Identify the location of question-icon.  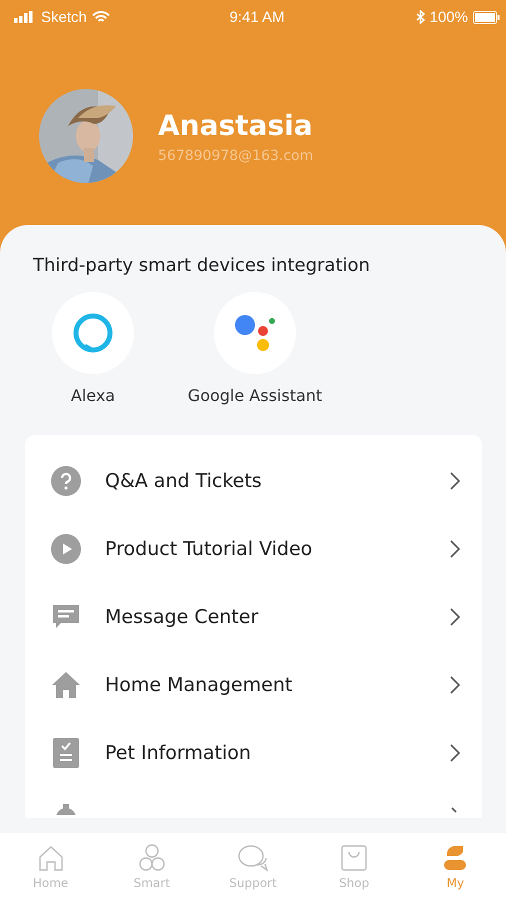
(66, 481).